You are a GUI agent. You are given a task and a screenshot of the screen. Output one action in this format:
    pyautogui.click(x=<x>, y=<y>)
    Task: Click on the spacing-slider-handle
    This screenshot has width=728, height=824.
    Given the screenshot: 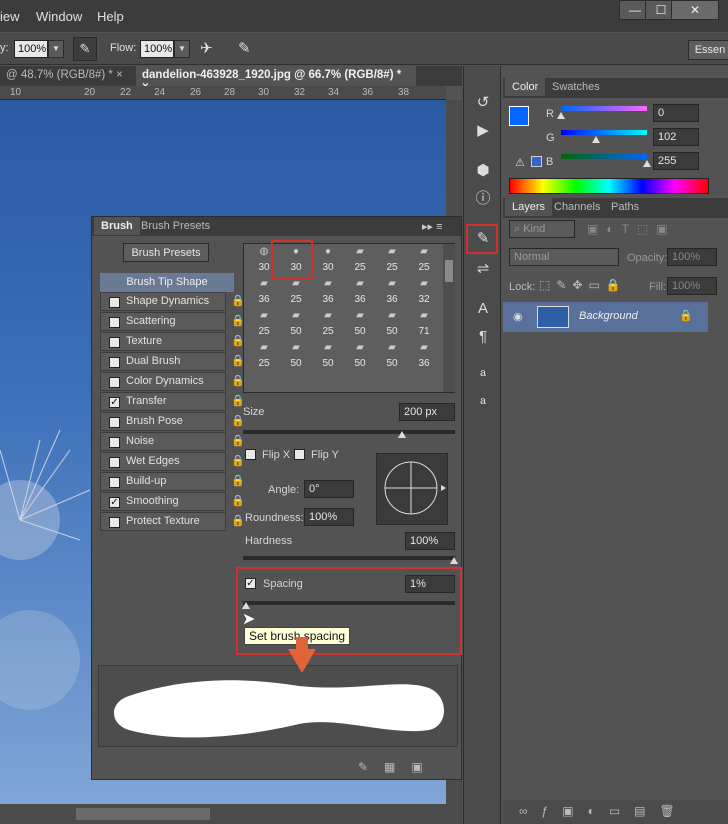 What is the action you would take?
    pyautogui.click(x=246, y=605)
    